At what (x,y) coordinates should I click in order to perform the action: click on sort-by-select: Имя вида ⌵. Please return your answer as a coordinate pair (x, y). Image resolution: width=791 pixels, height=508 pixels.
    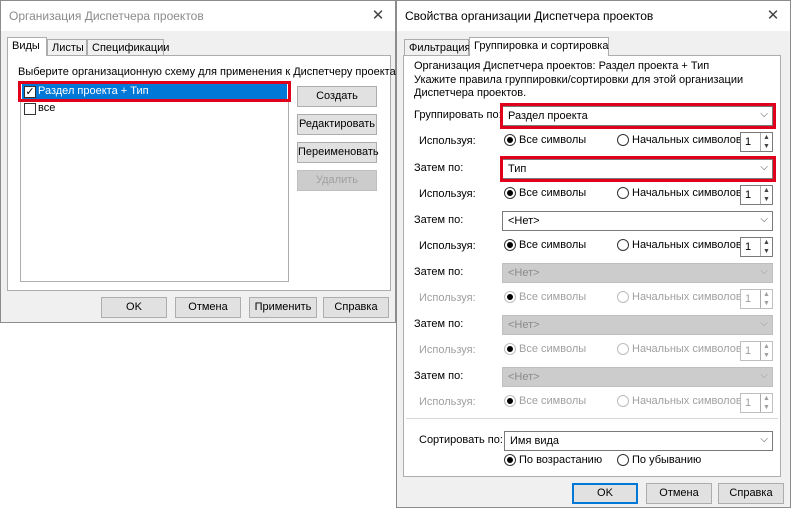
    Looking at the image, I should click on (638, 441).